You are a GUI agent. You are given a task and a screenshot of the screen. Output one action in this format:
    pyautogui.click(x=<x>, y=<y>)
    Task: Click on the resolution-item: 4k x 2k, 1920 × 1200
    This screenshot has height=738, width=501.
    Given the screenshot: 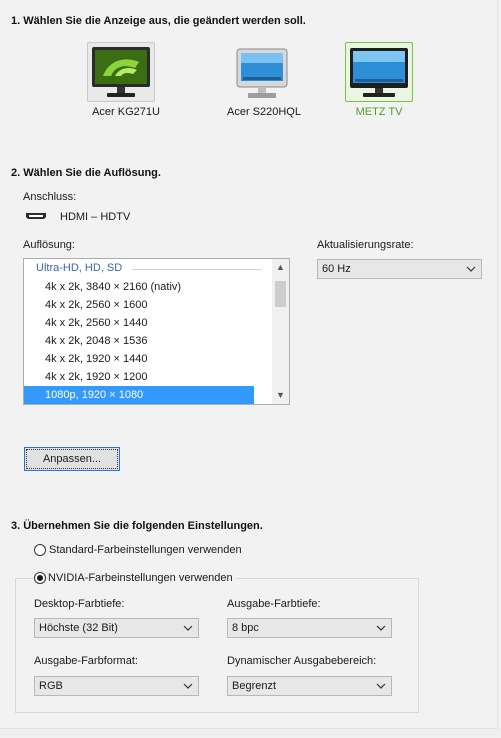 What is the action you would take?
    pyautogui.click(x=139, y=377)
    